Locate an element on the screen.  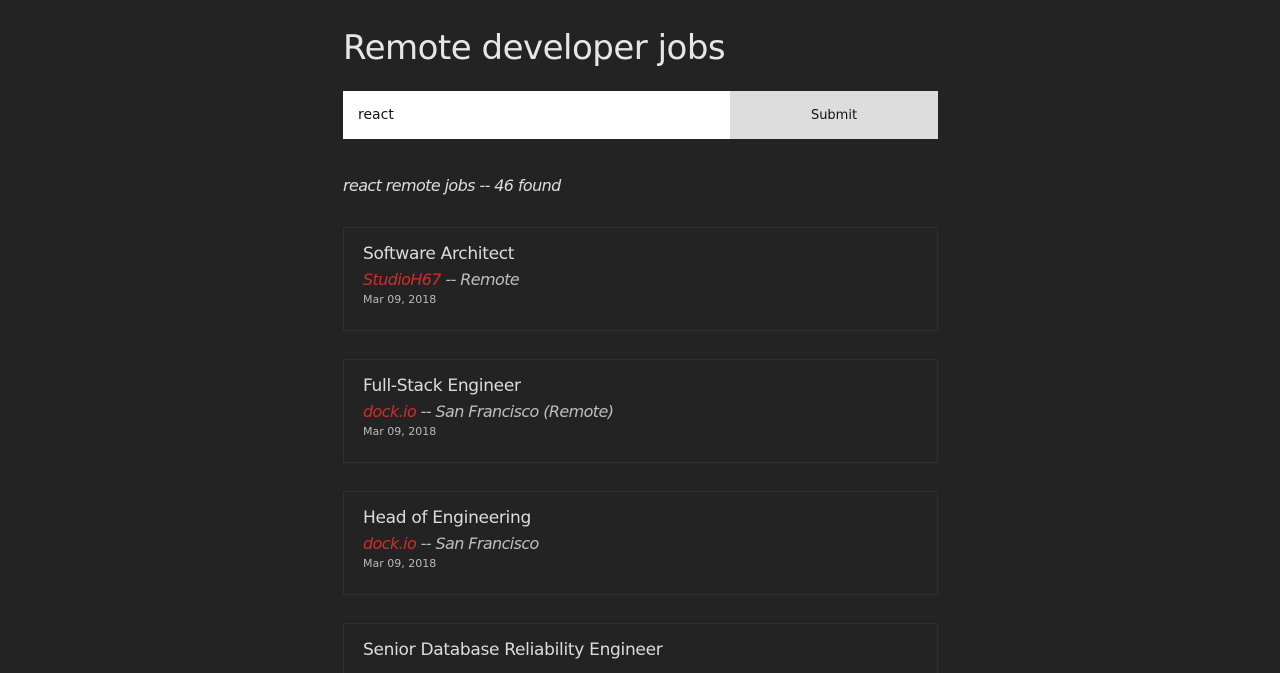
page-title: Remote developer jobs is located at coordinates (534, 48).